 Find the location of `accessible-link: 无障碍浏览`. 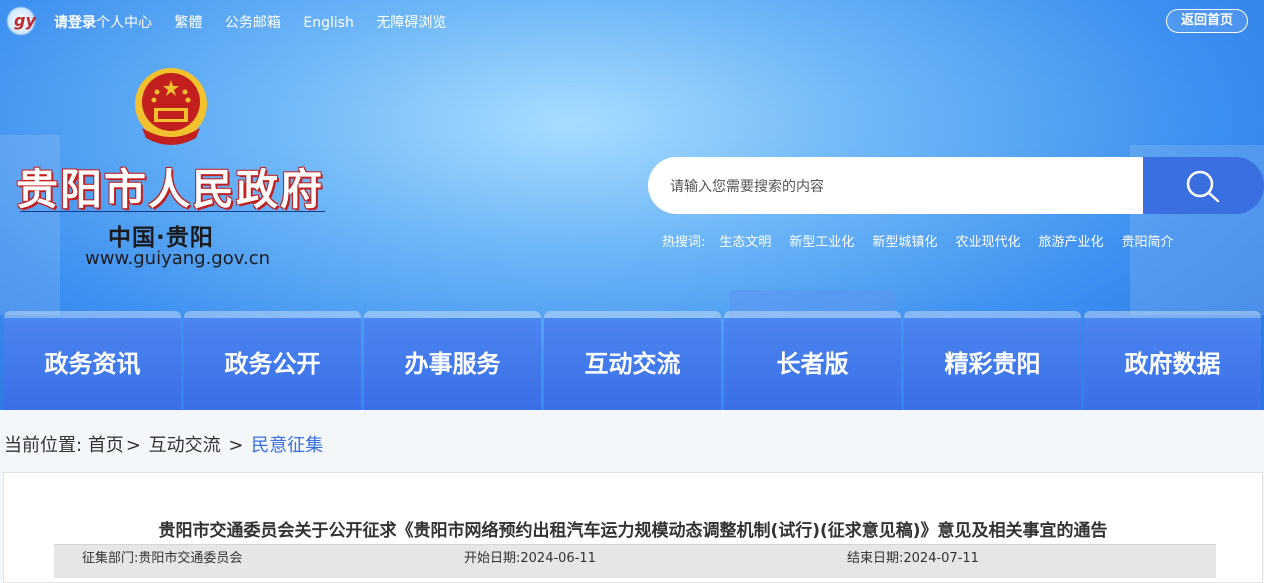

accessible-link: 无障碍浏览 is located at coordinates (411, 23).